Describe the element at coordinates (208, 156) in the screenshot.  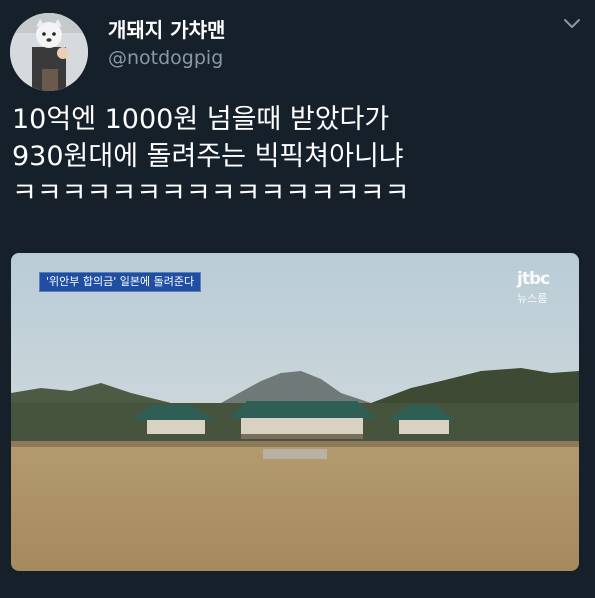
I see `tweet-text-line: 930원대에 돌려주는 빅픽쳐아니냐` at that location.